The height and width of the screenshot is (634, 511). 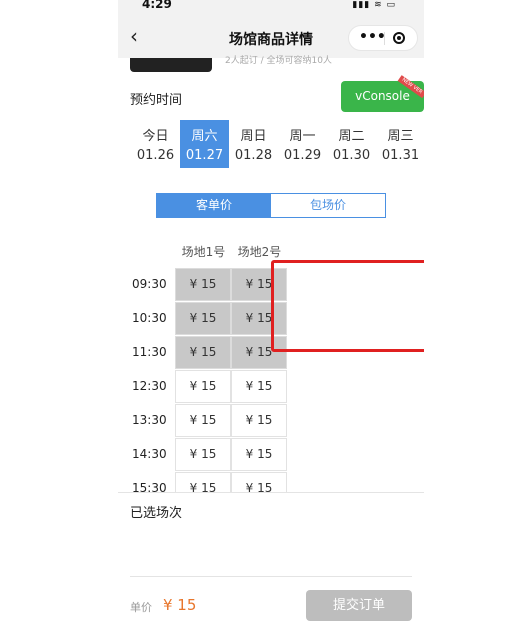 What do you see at coordinates (180, 605) in the screenshot?
I see `unit-price-value: ¥ 15` at bounding box center [180, 605].